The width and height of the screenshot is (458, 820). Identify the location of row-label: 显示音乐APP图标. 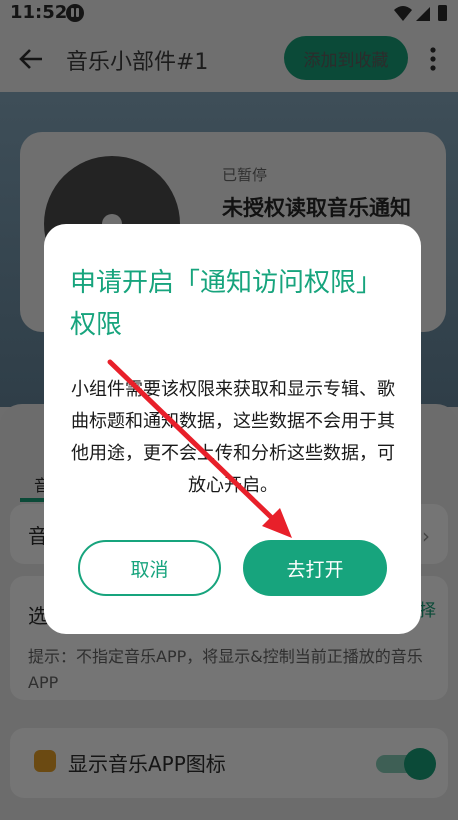
(147, 764).